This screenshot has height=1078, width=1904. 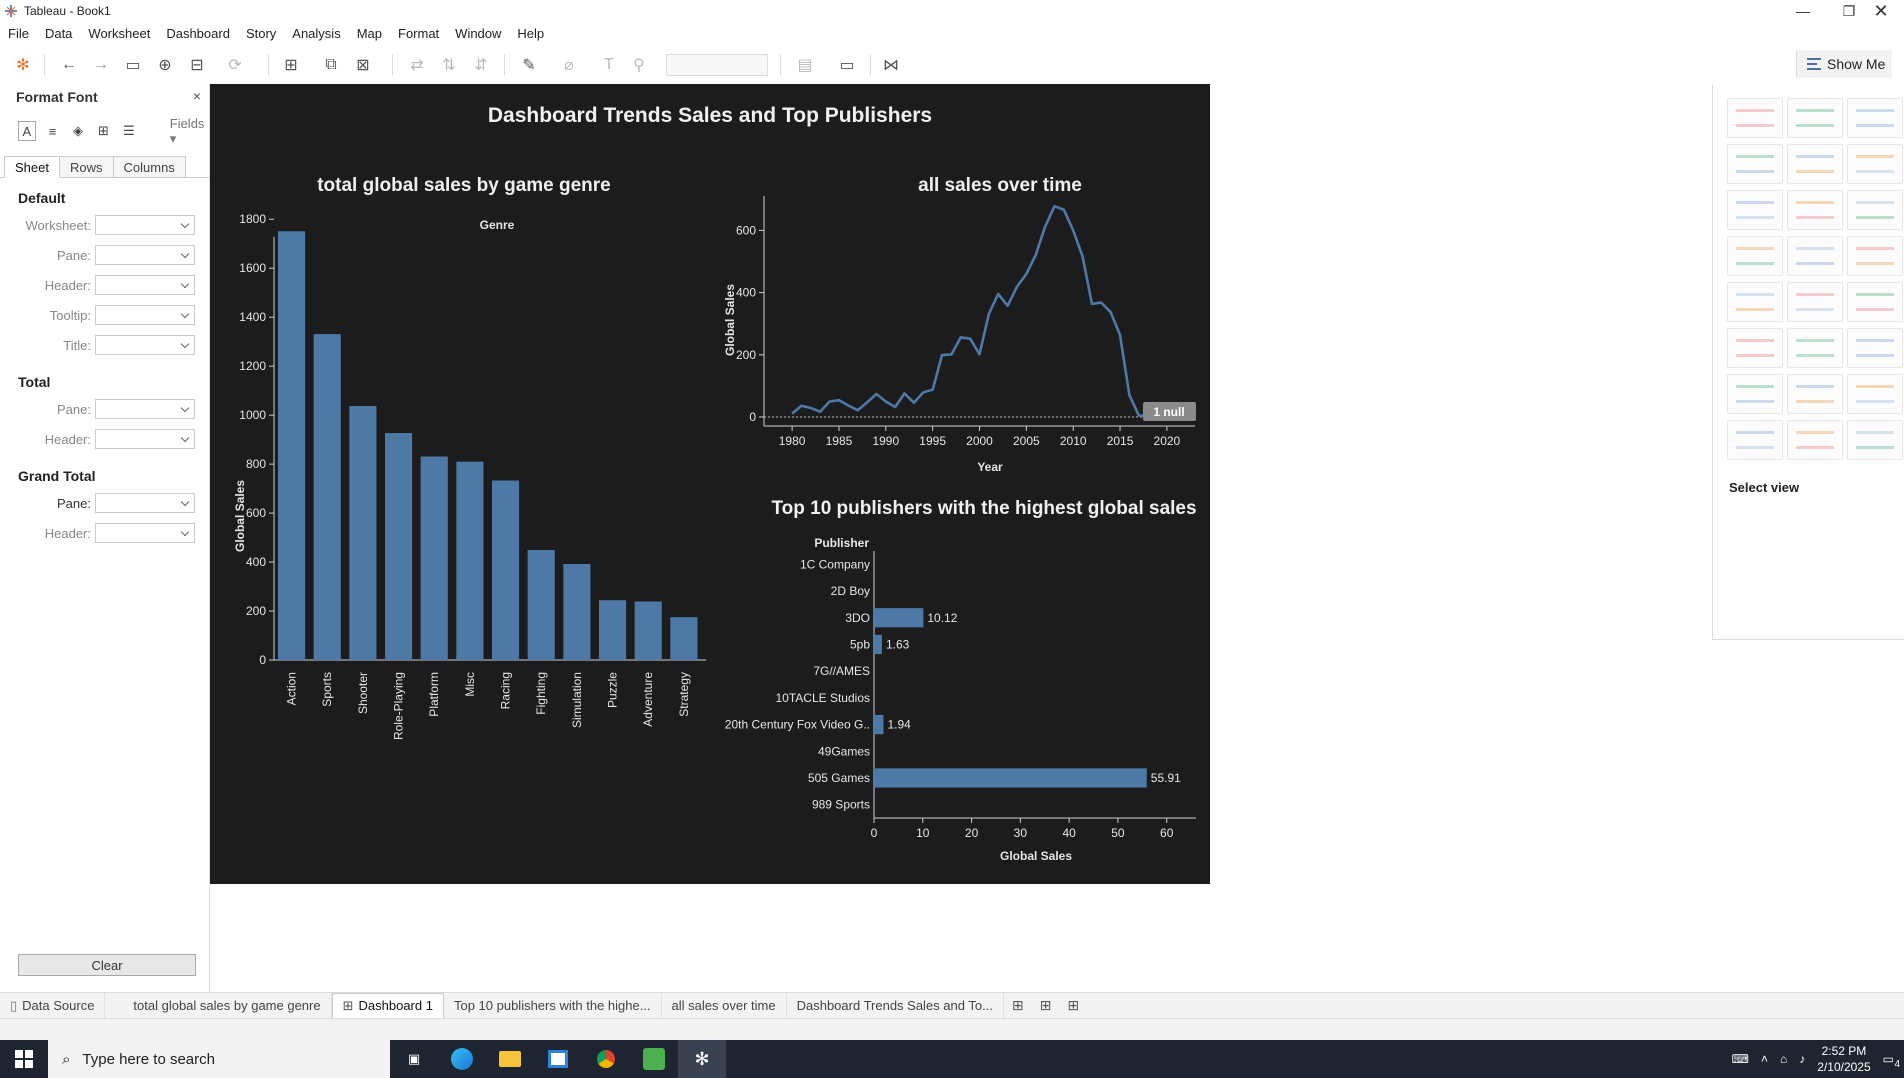 What do you see at coordinates (32, 167) in the screenshot?
I see `tab-sheet: Sheet` at bounding box center [32, 167].